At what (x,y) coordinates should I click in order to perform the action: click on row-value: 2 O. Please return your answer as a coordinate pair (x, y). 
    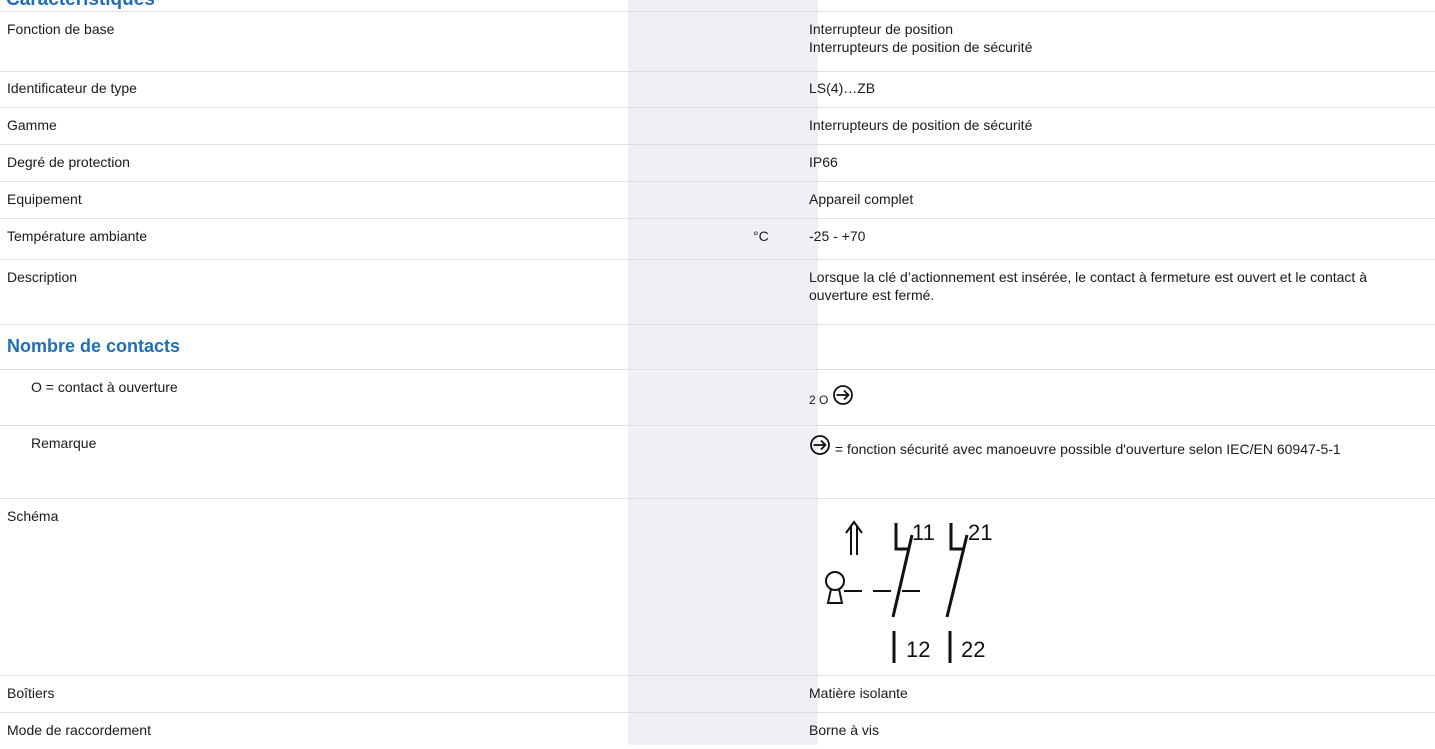
    Looking at the image, I should click on (1119, 396).